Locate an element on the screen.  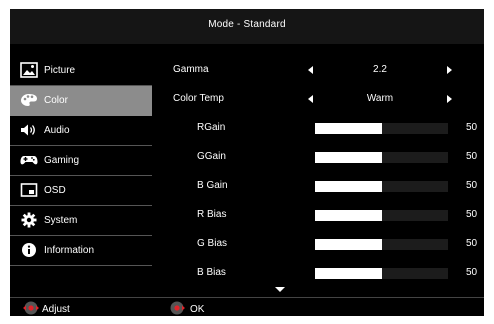
mode-title: Mode - Standard is located at coordinates (247, 24).